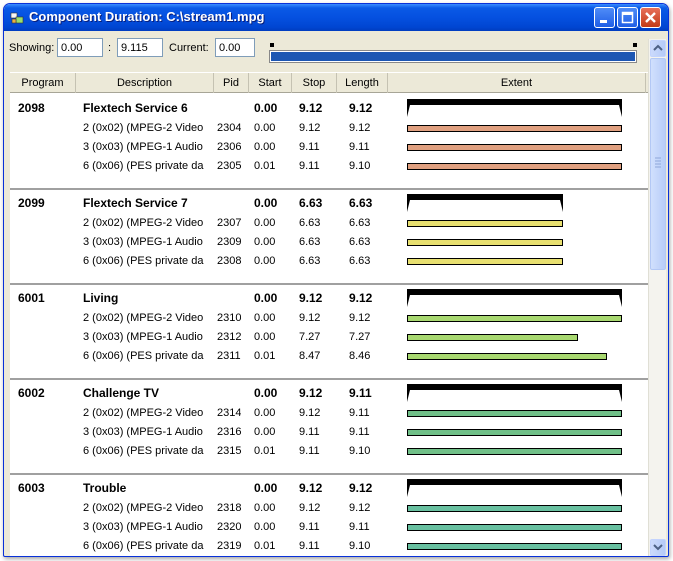  What do you see at coordinates (329, 356) in the screenshot?
I see `component-row: 6 (0x06) (PES private da 2311 0.01 8.47 8.46` at bounding box center [329, 356].